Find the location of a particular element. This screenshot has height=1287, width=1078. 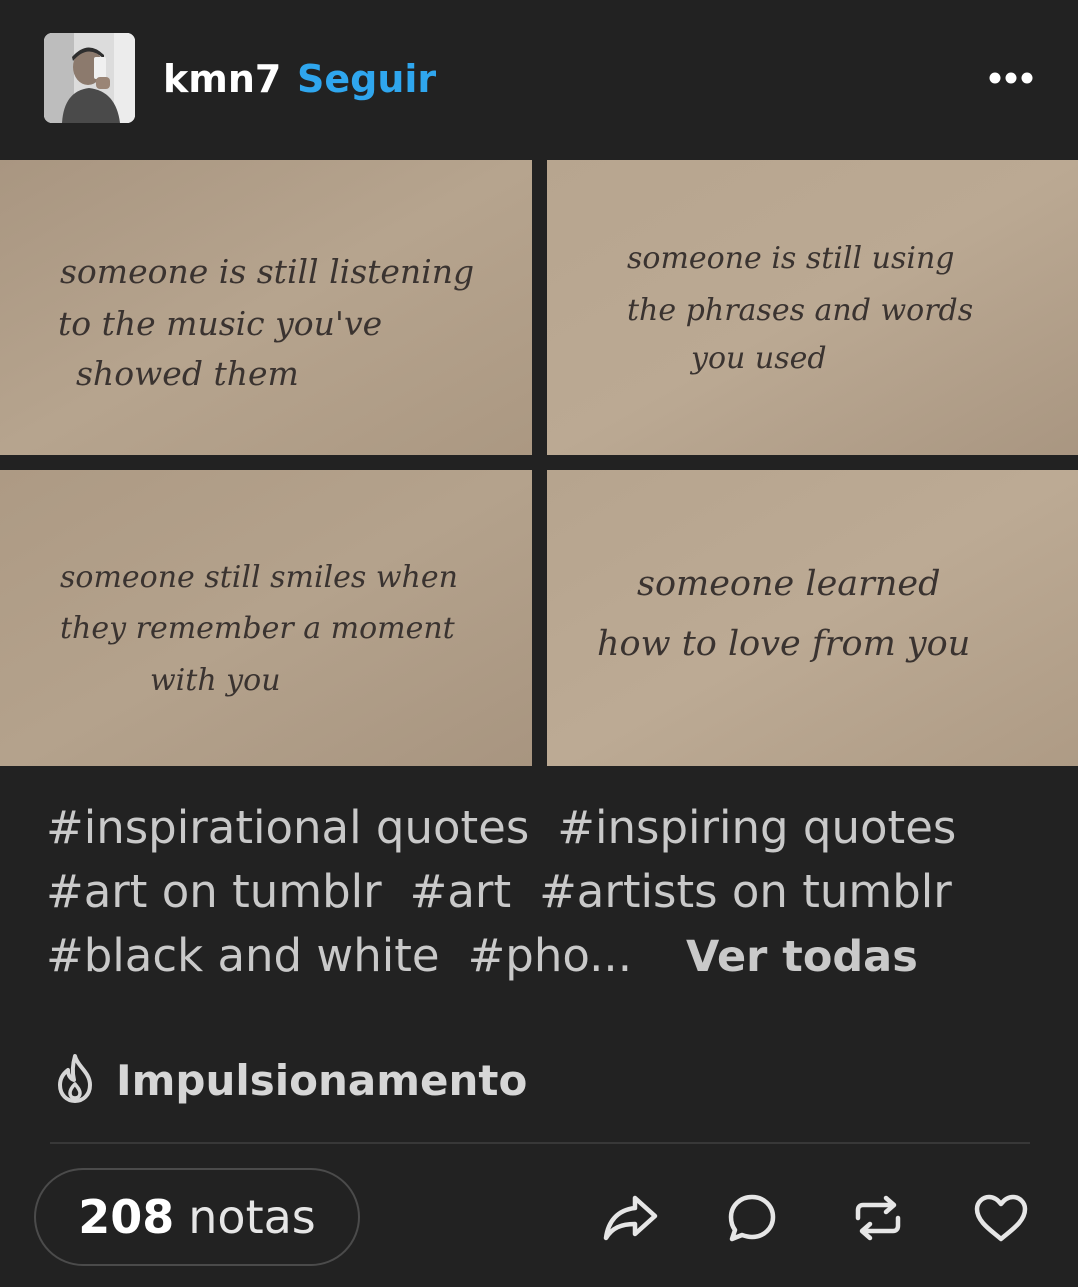

divider is located at coordinates (540, 1143).